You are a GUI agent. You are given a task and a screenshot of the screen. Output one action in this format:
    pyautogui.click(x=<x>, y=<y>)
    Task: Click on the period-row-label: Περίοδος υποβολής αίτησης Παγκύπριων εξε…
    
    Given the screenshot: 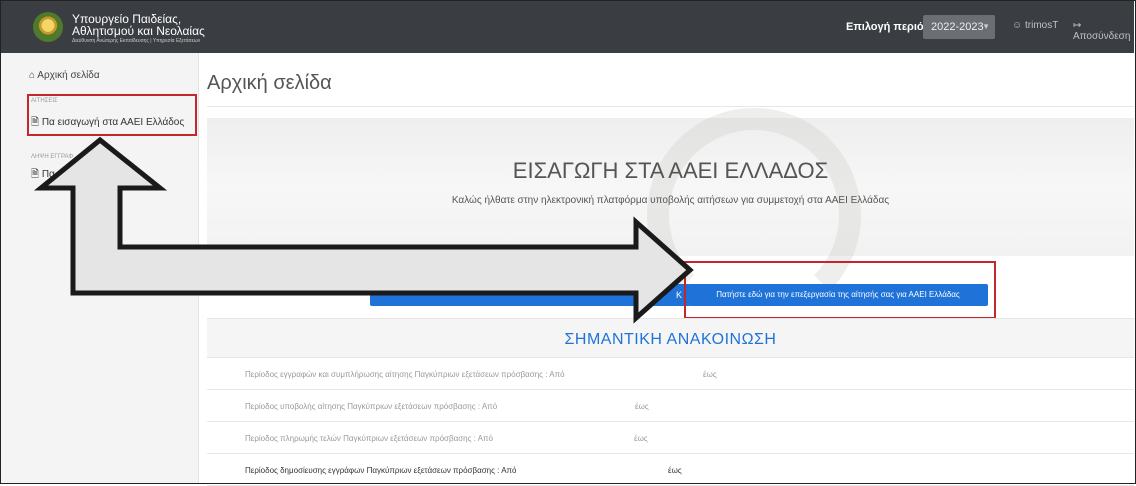 What is the action you would take?
    pyautogui.click(x=371, y=406)
    